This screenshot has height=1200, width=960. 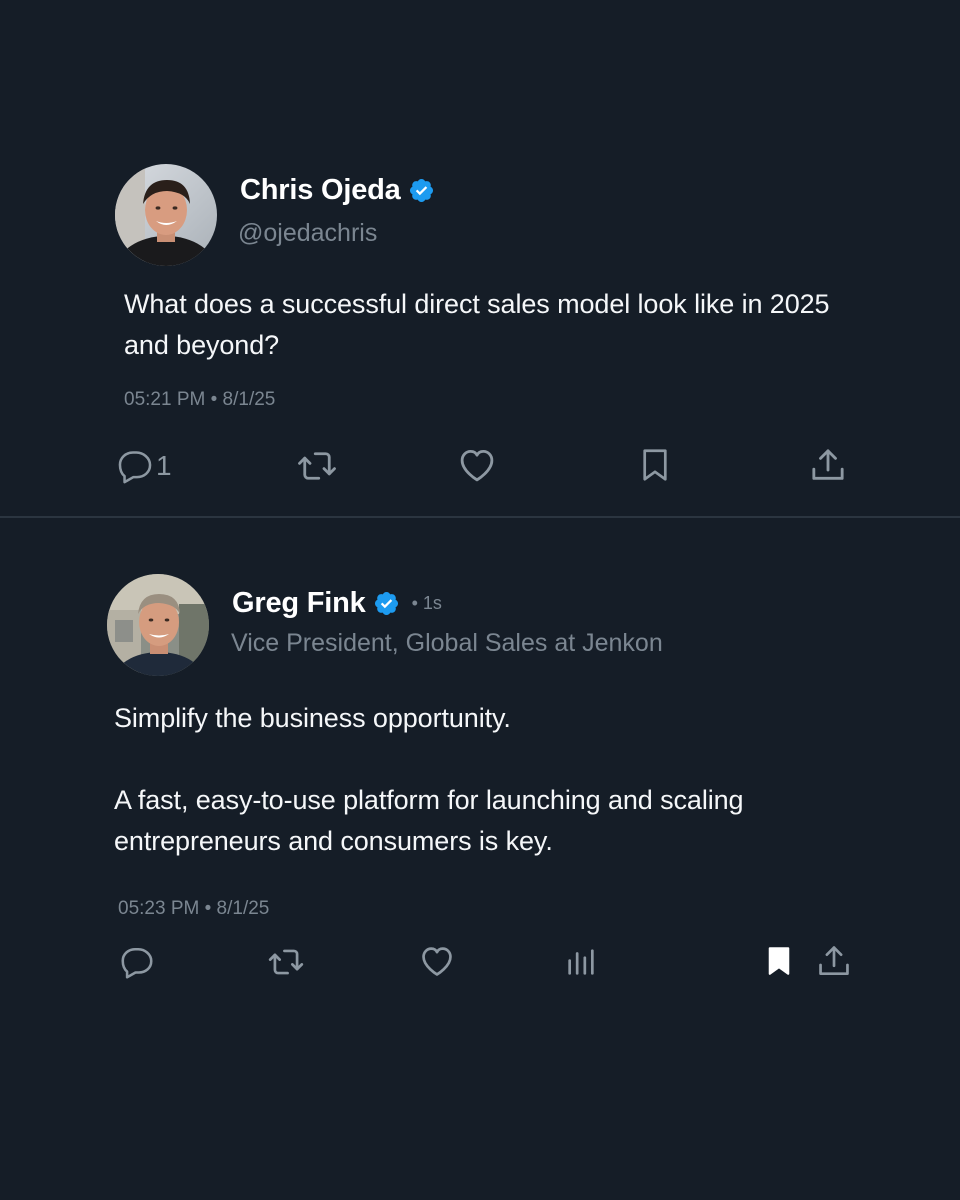 I want to click on author-name-row: Chris Ojeda, so click(x=337, y=190).